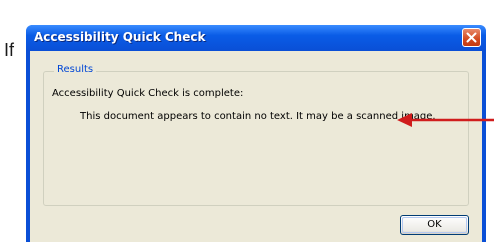  Describe the element at coordinates (75, 69) in the screenshot. I see `results-group-label: Results` at that location.